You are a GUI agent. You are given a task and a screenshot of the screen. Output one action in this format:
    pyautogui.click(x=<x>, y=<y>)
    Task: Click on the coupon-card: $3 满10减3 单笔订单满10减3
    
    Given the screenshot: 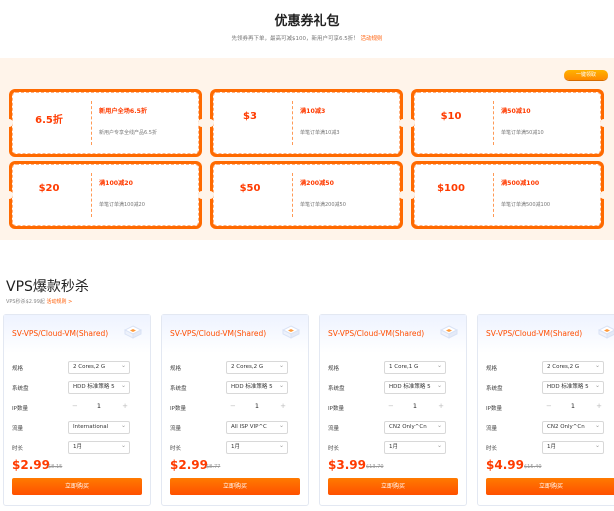 What is the action you would take?
    pyautogui.click(x=306, y=123)
    